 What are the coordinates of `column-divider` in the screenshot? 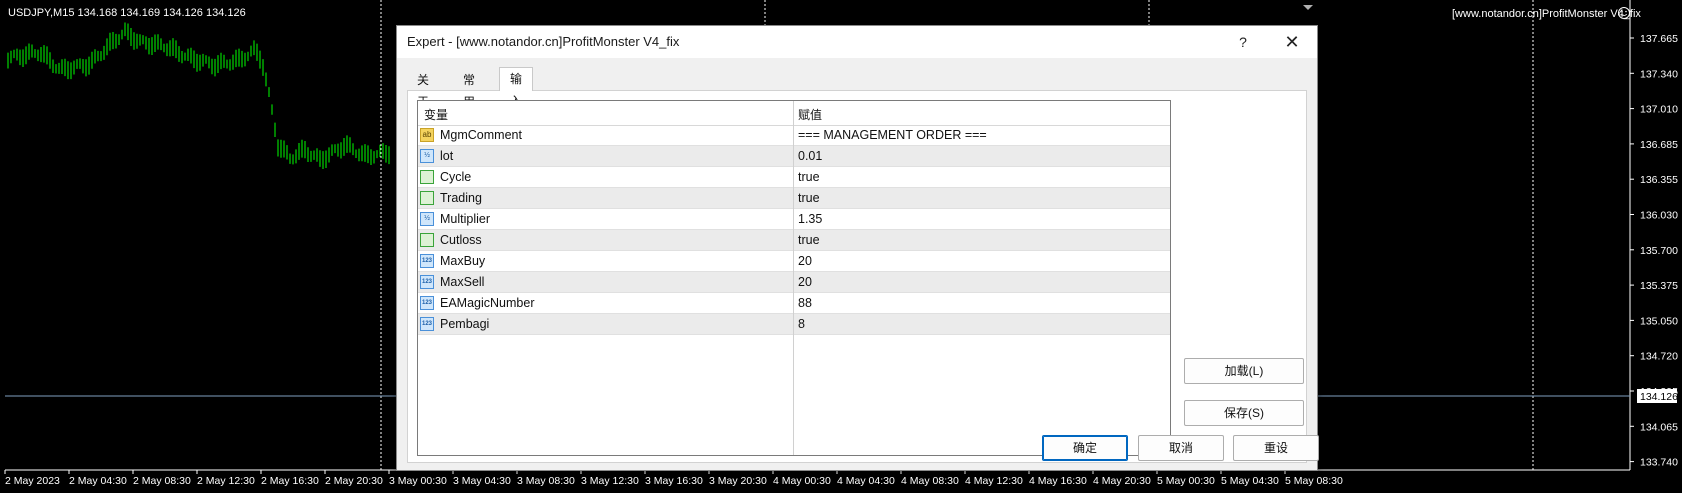 It's located at (793, 278).